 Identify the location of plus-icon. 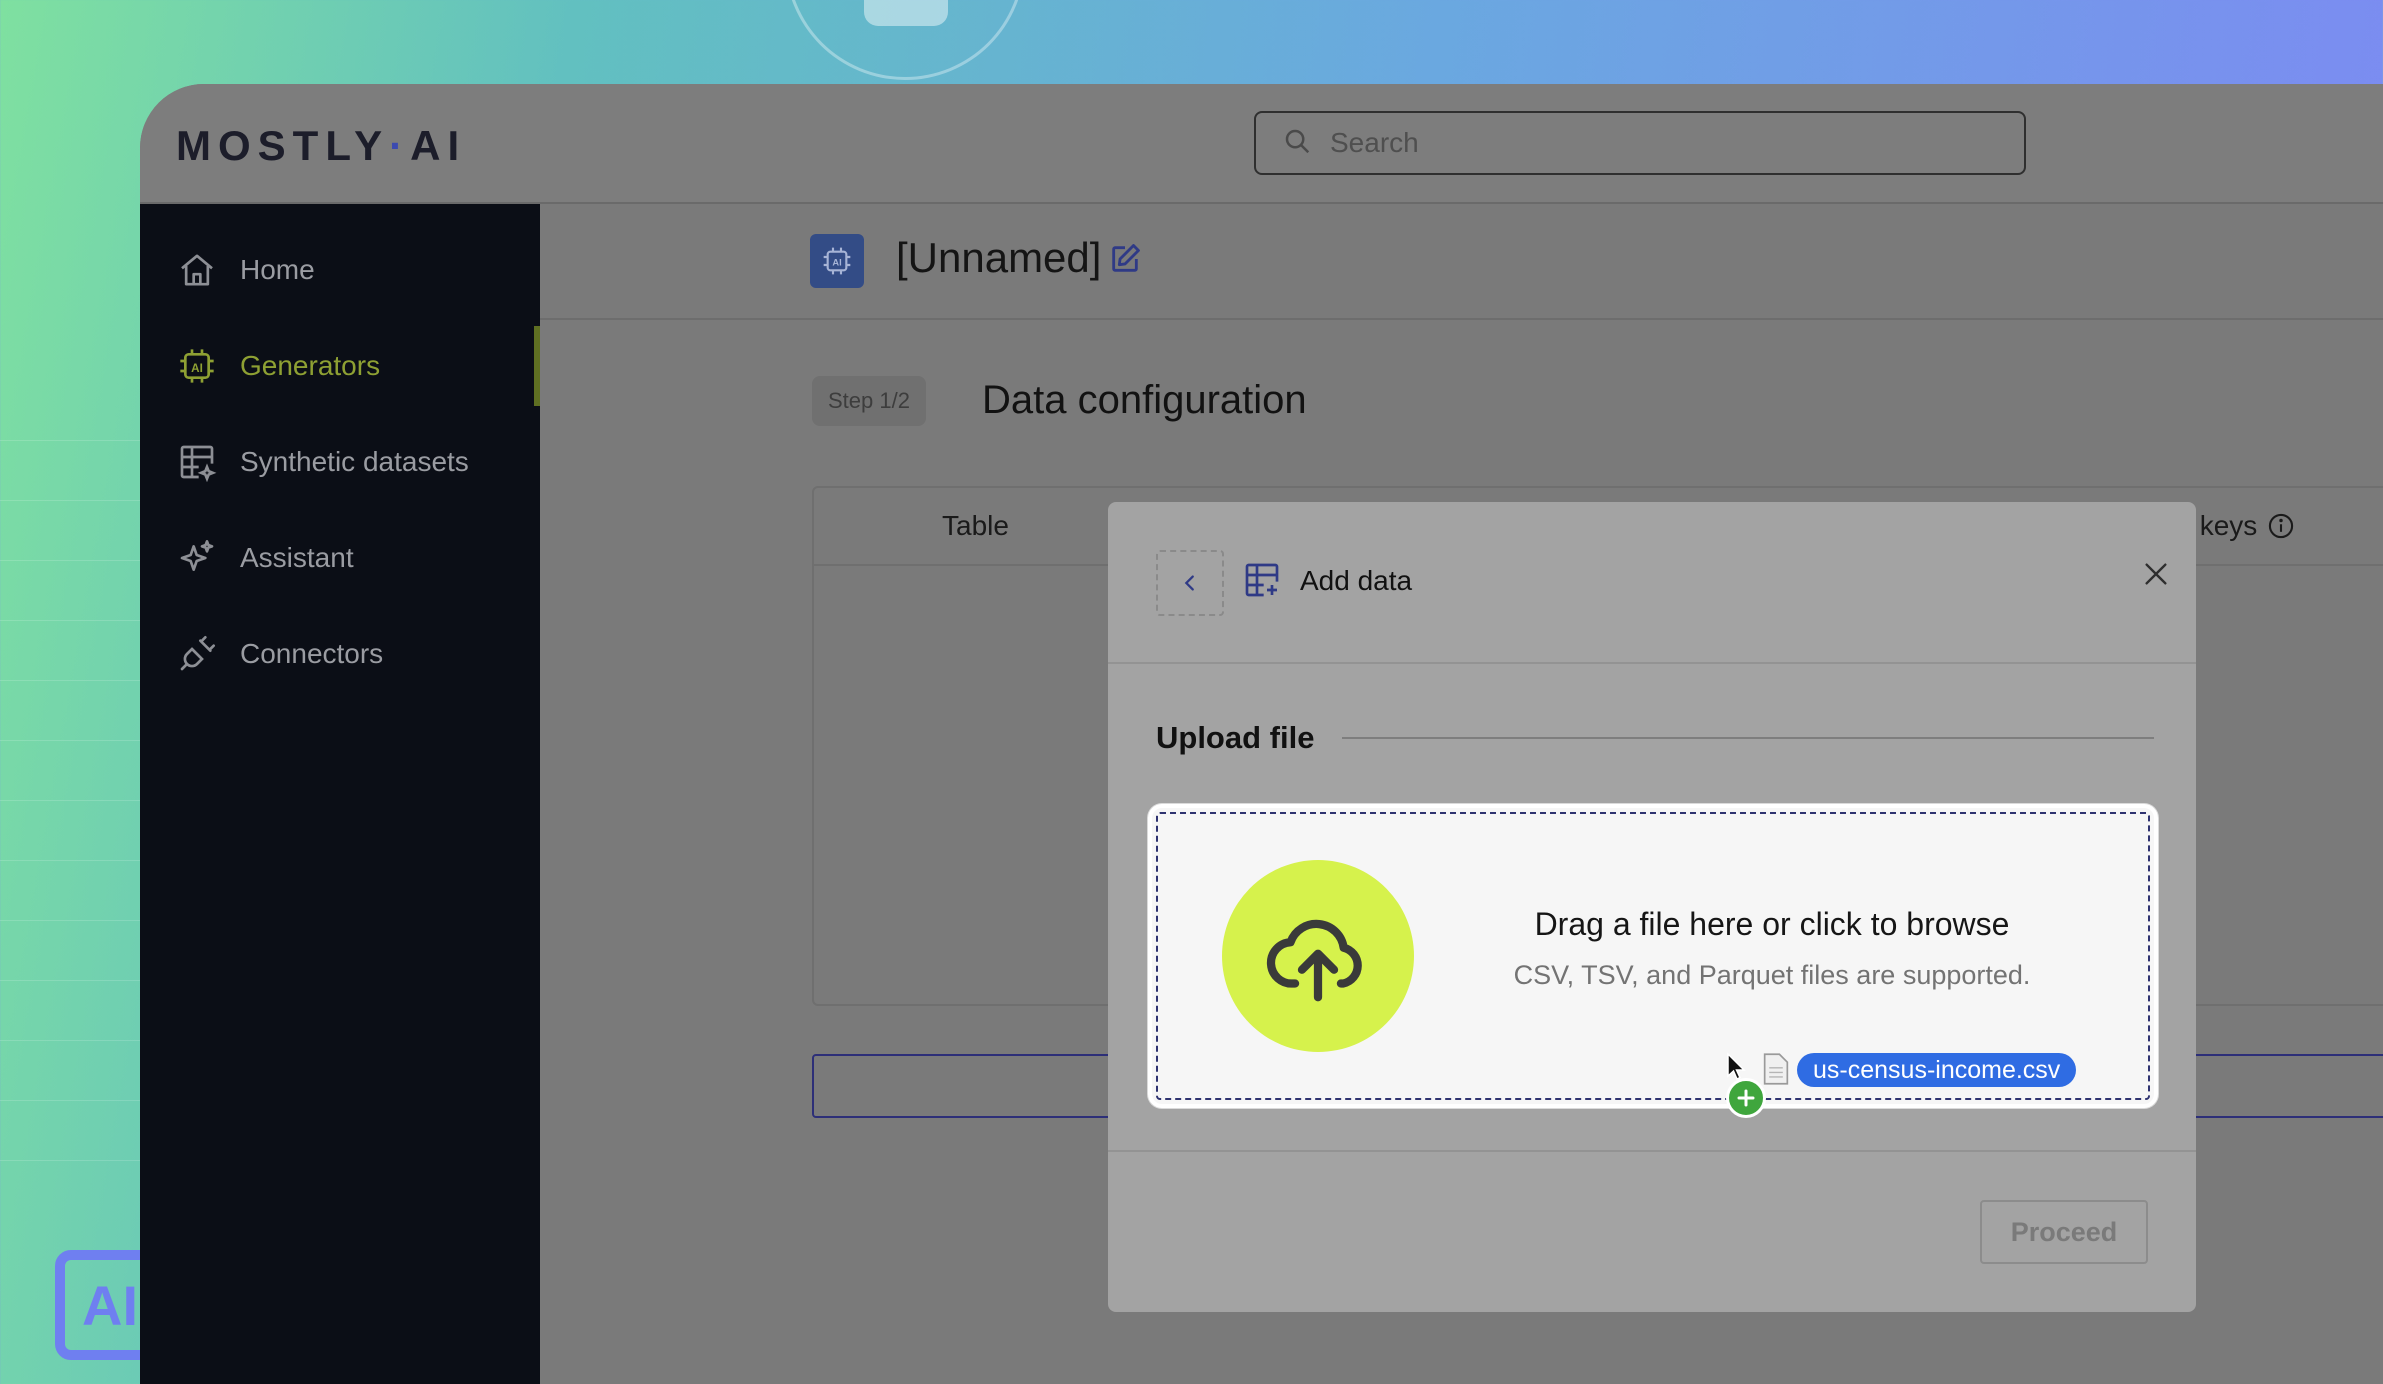
(1746, 1098).